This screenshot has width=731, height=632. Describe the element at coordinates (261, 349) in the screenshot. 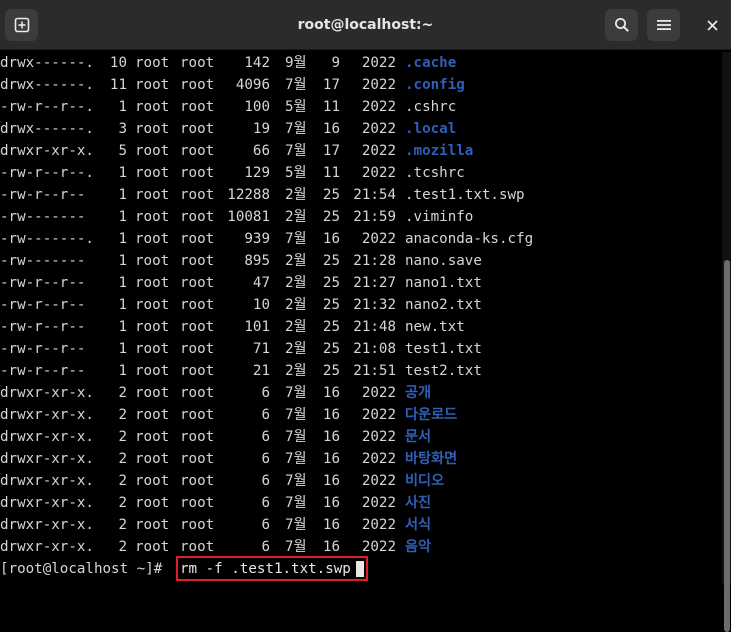

I see `listing-size: 71` at that location.